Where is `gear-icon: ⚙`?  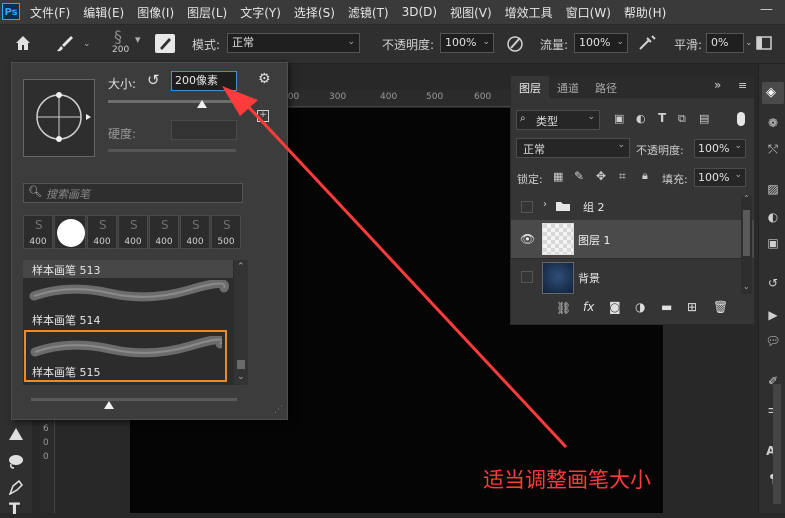
gear-icon: ⚙ is located at coordinates (264, 79).